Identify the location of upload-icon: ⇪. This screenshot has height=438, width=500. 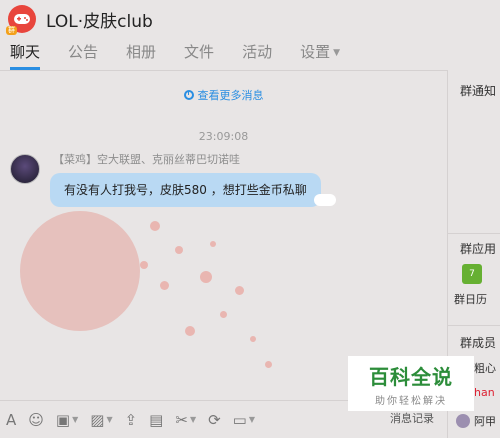
(131, 420).